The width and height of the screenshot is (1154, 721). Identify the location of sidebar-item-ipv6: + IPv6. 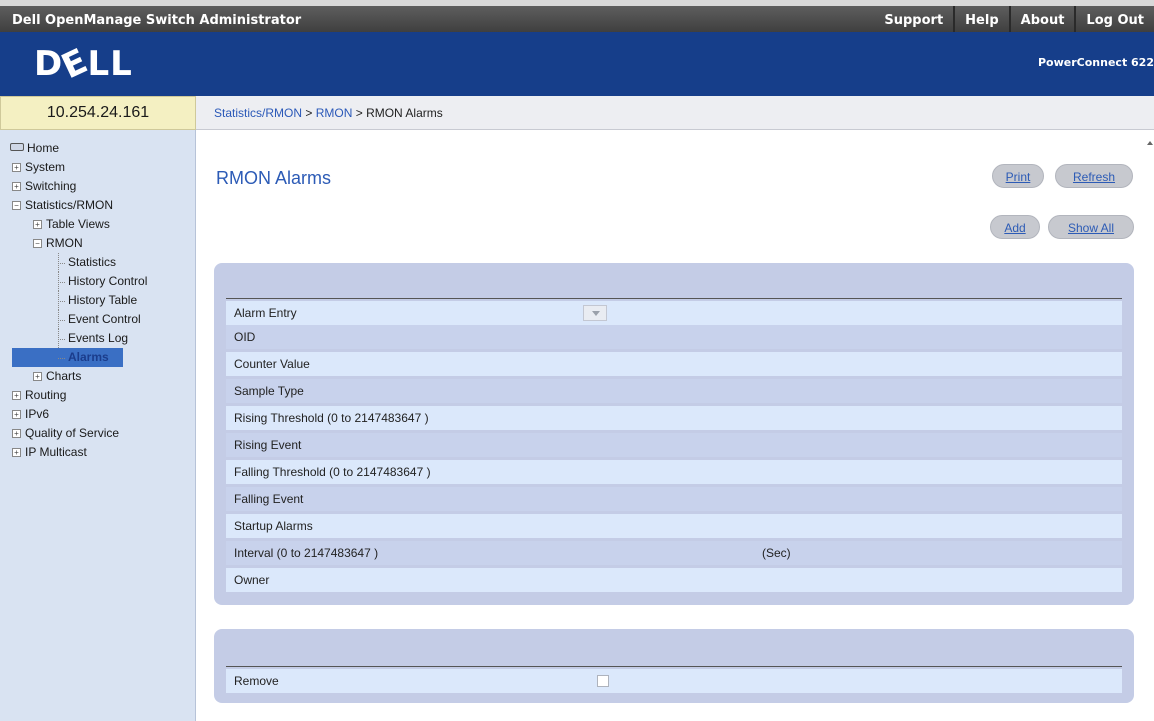
(97, 414).